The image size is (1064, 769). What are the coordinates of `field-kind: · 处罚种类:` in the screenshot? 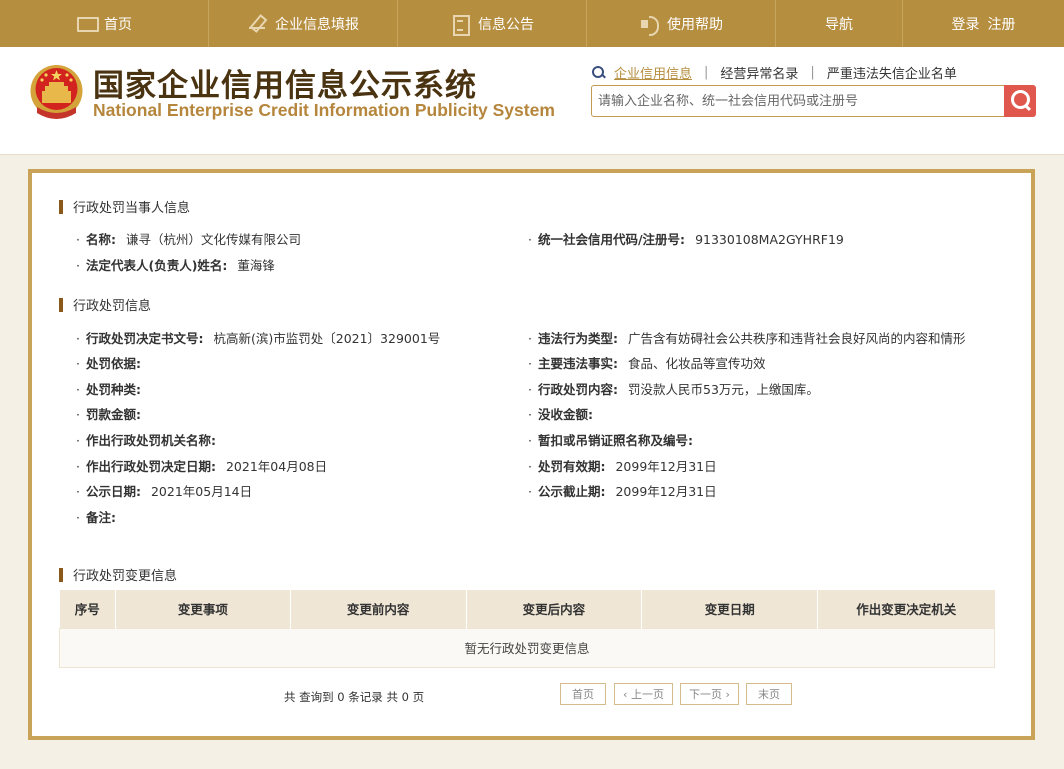 It's located at (108, 389).